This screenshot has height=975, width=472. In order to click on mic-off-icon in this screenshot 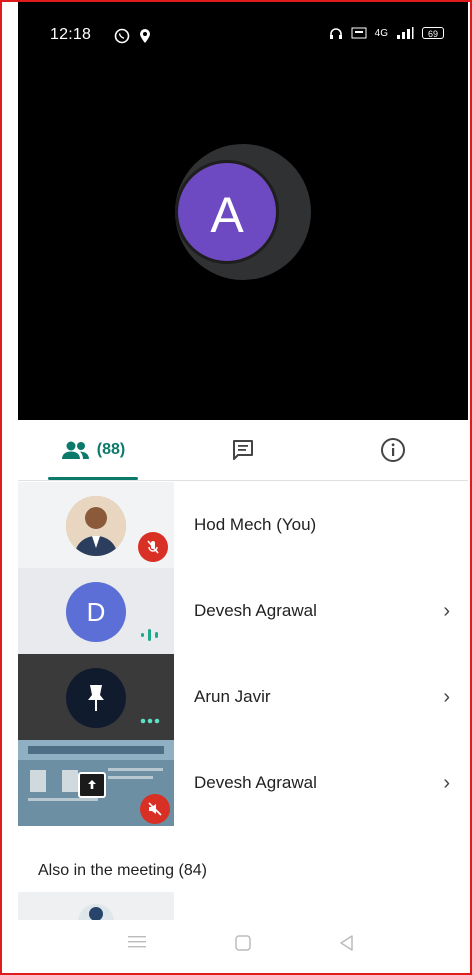, I will do `click(153, 547)`.